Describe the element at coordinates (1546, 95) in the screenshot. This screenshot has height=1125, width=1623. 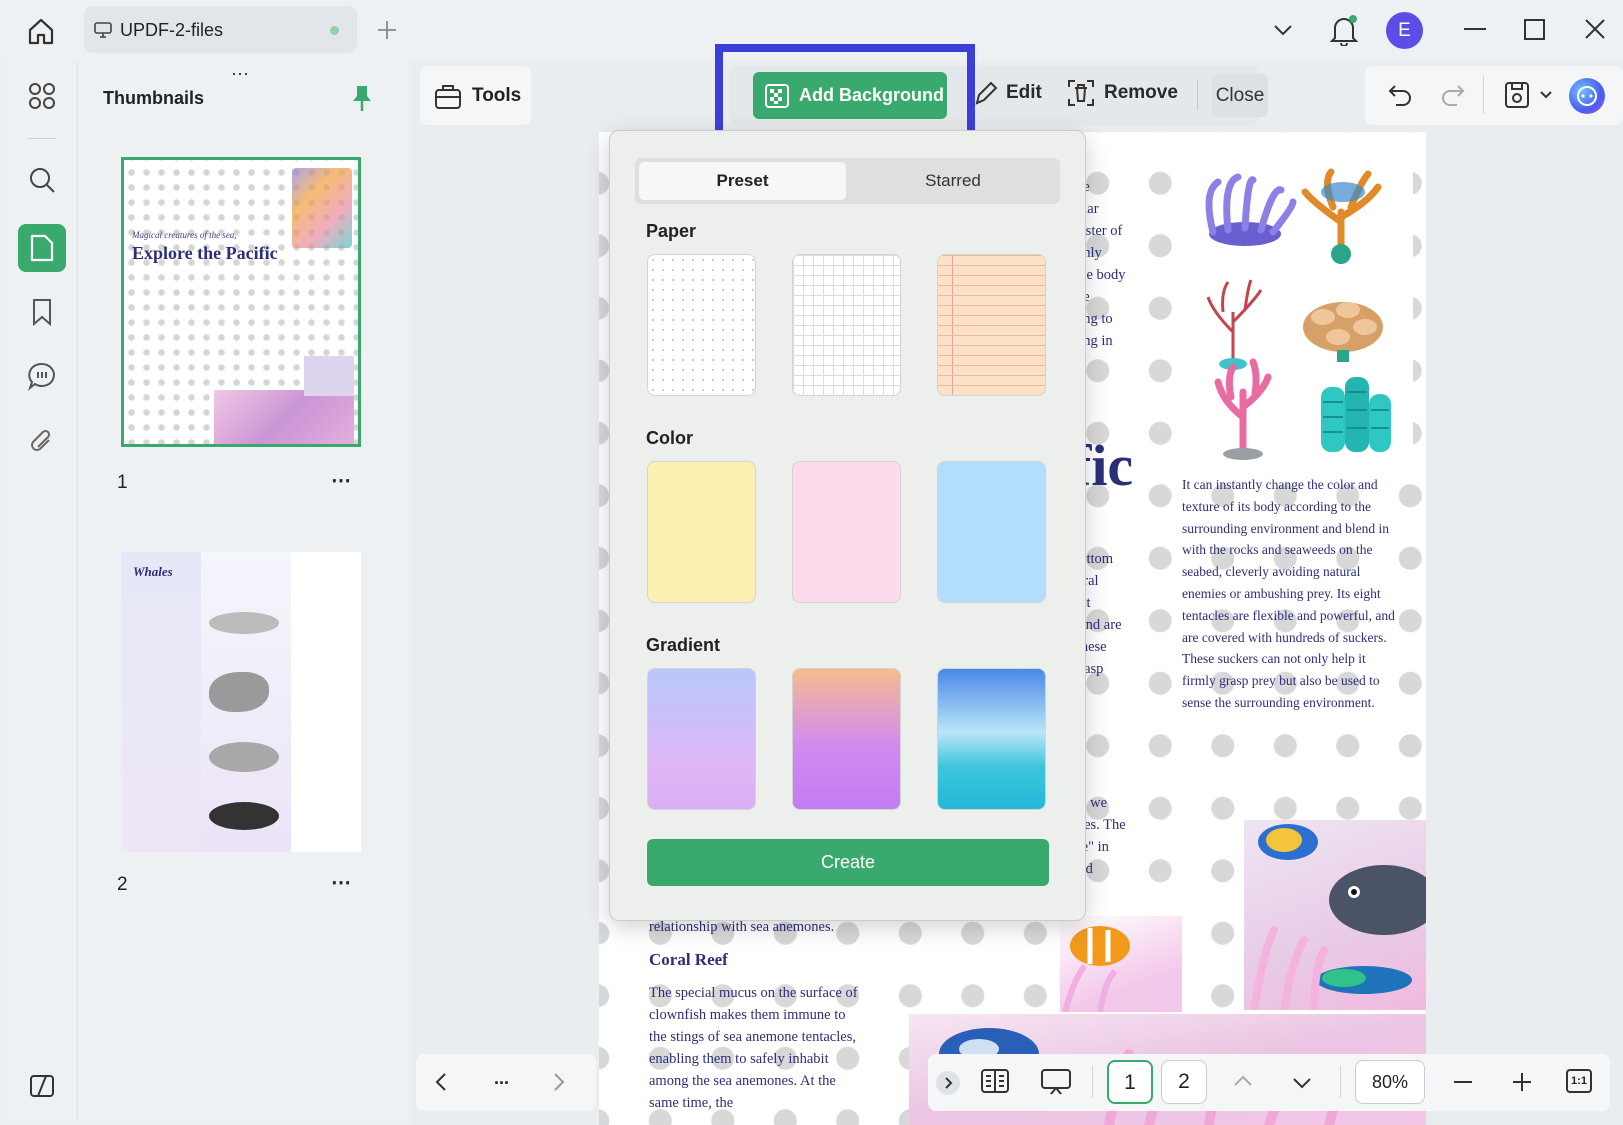
I see `save-dropdown-icon` at that location.